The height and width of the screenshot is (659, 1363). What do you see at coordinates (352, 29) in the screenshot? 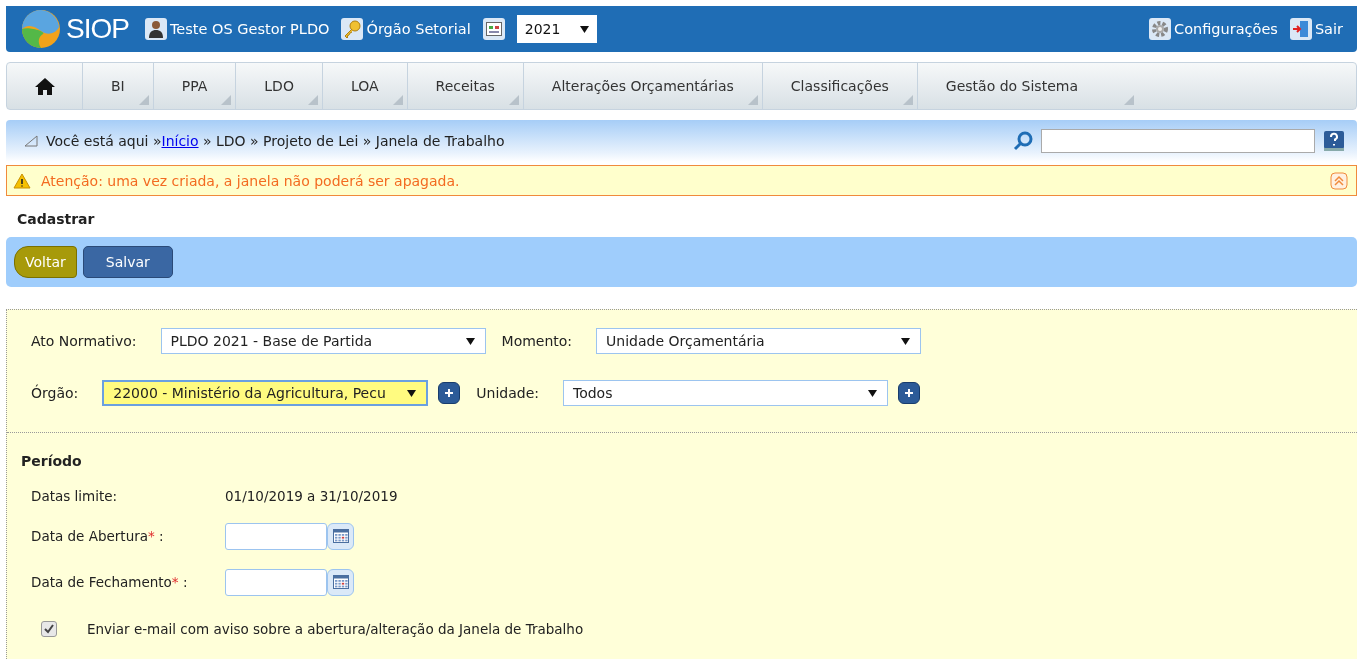
I see `key-icon` at bounding box center [352, 29].